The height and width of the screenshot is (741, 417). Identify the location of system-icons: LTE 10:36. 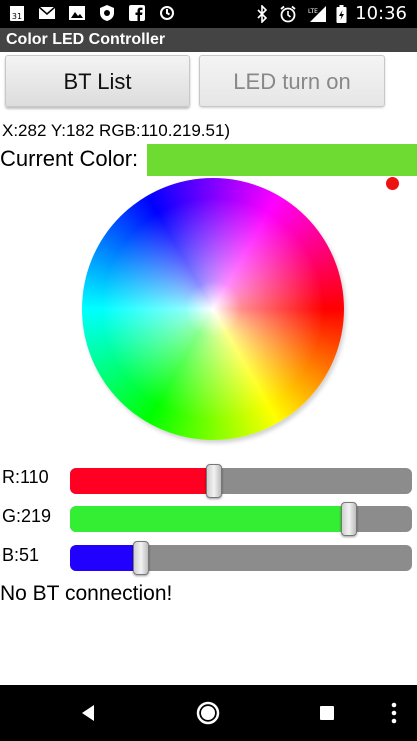
(330, 13).